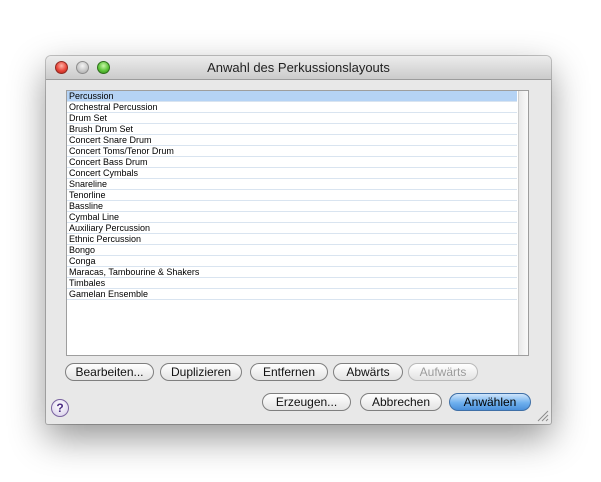 The height and width of the screenshot is (482, 601). Describe the element at coordinates (292, 261) in the screenshot. I see `list-item: Conga` at that location.